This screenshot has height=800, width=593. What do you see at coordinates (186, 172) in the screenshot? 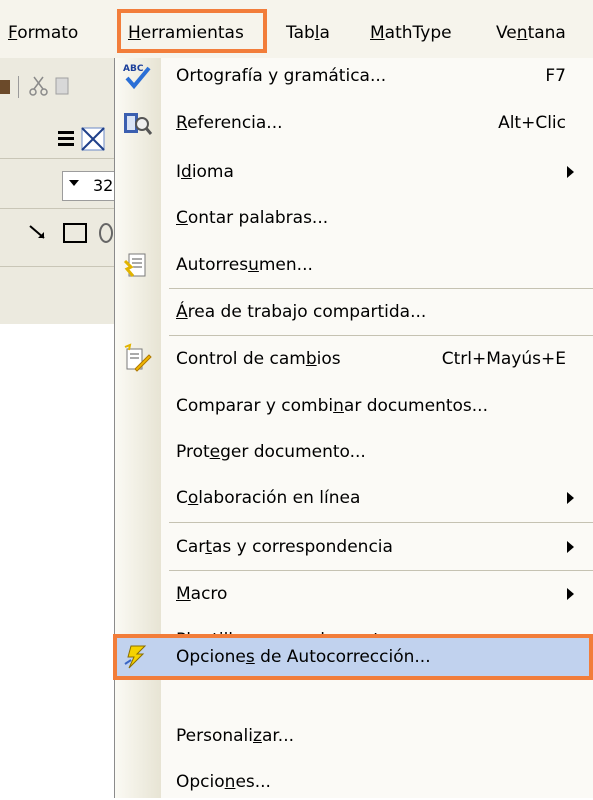
I see `menu-item-label-u: d` at bounding box center [186, 172].